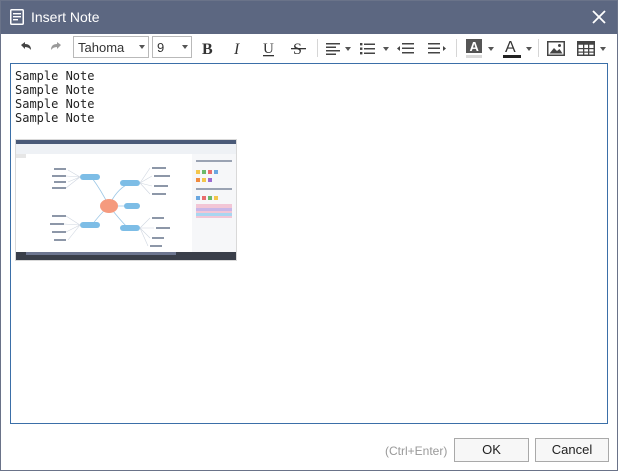 This screenshot has height=471, width=618. Describe the element at coordinates (65, 17) in the screenshot. I see `dialog-title: Insert Note` at that location.